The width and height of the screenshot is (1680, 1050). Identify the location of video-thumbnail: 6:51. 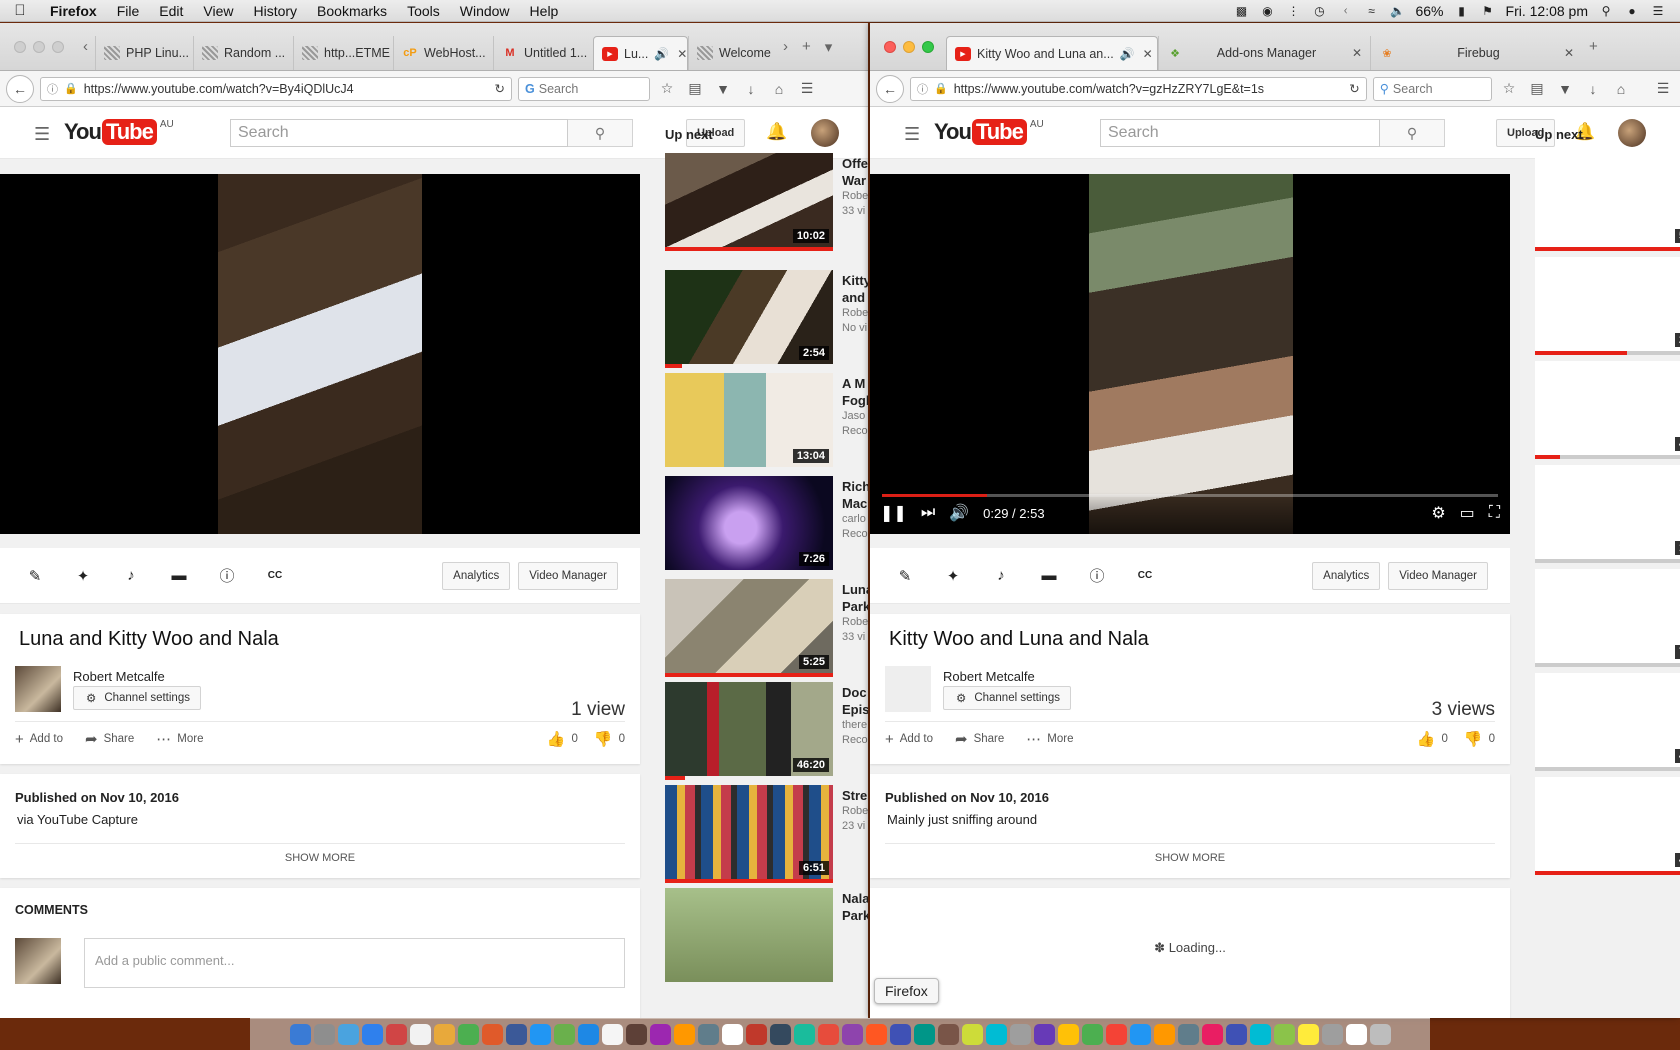
(749, 832).